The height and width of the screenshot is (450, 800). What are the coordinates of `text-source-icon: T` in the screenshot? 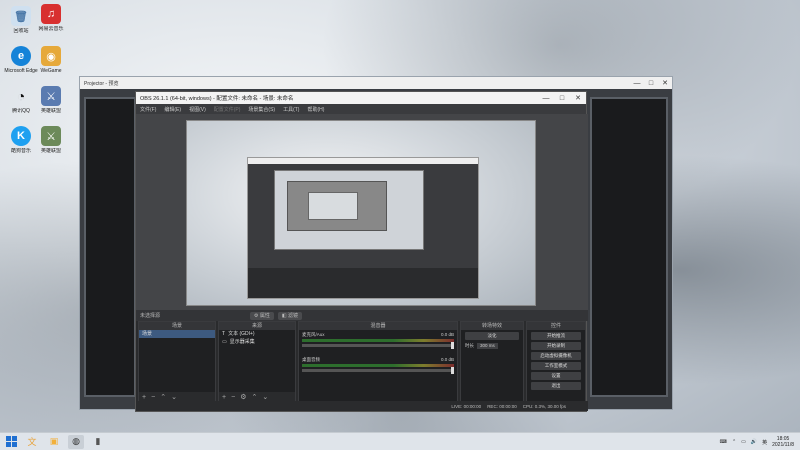 It's located at (224, 334).